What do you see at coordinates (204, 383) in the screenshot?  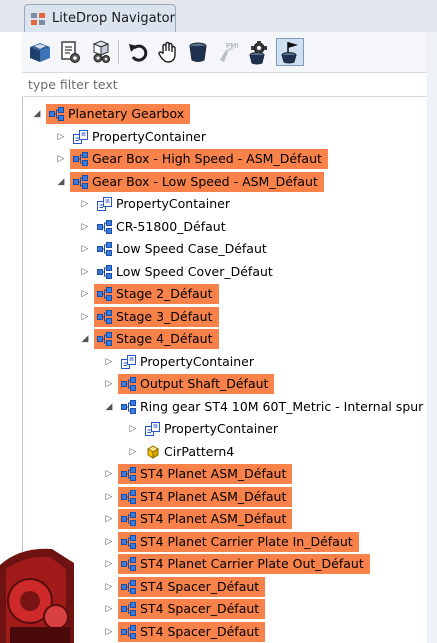 I see `tree-node-label: Output Shaft_Défaut` at bounding box center [204, 383].